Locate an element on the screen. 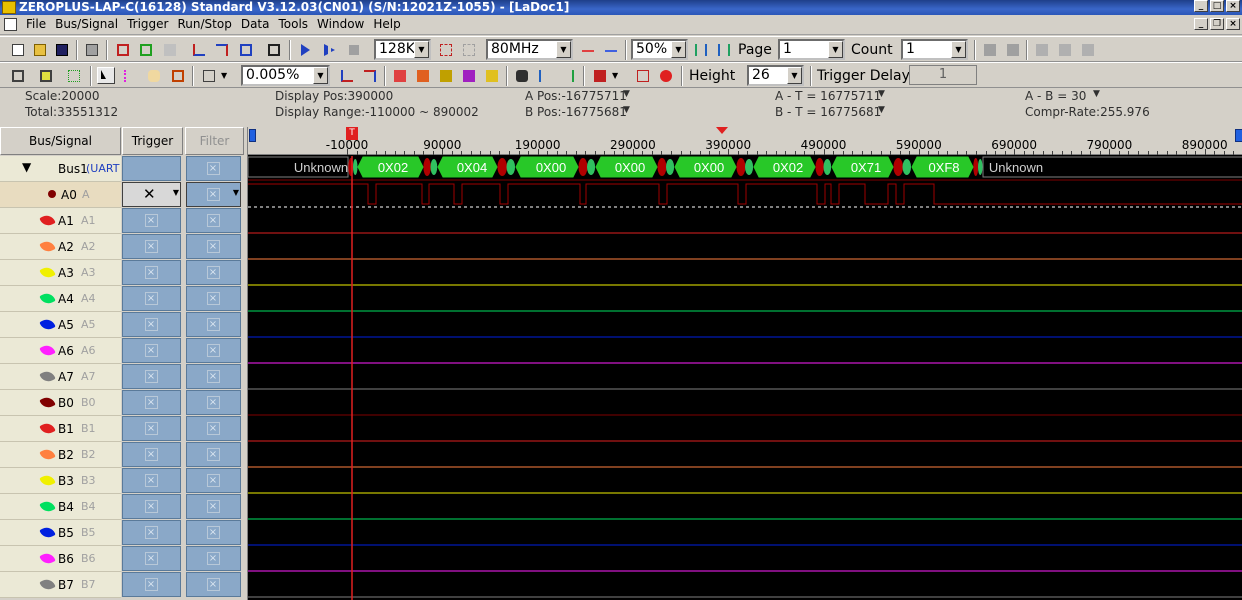 The width and height of the screenshot is (1242, 600). close-button: × is located at coordinates (1233, 6).